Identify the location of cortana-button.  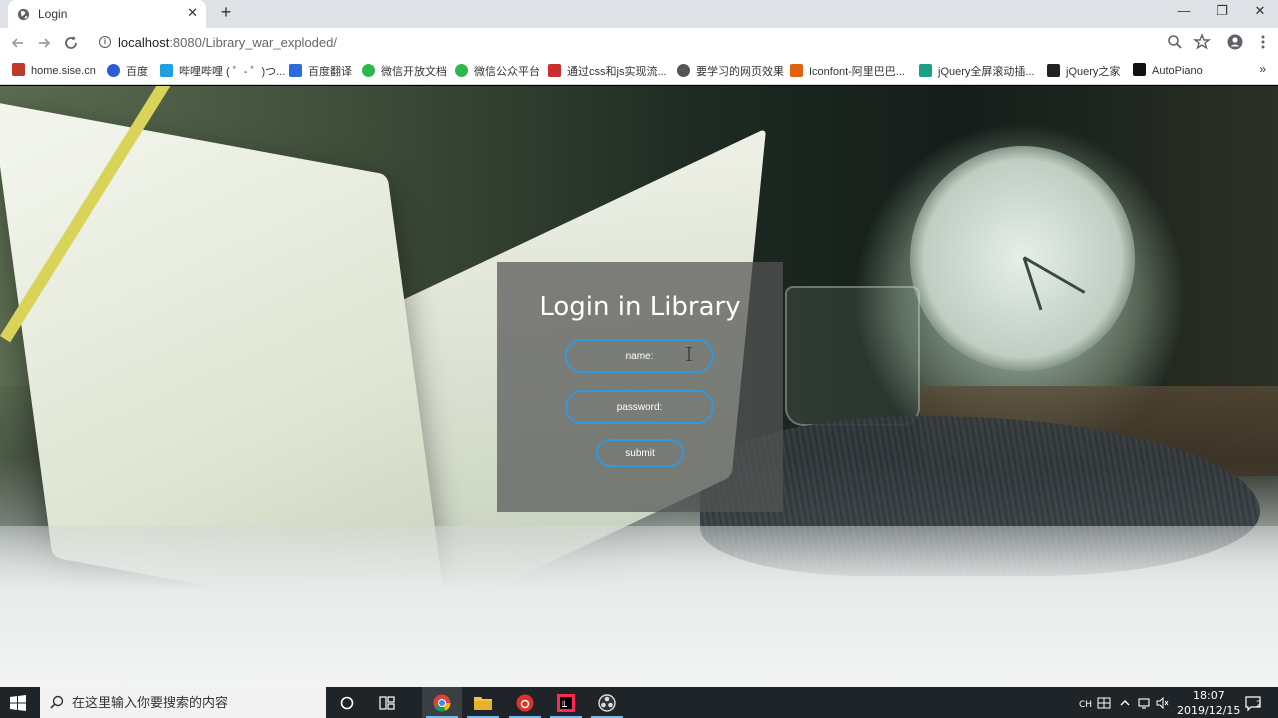
(347, 702).